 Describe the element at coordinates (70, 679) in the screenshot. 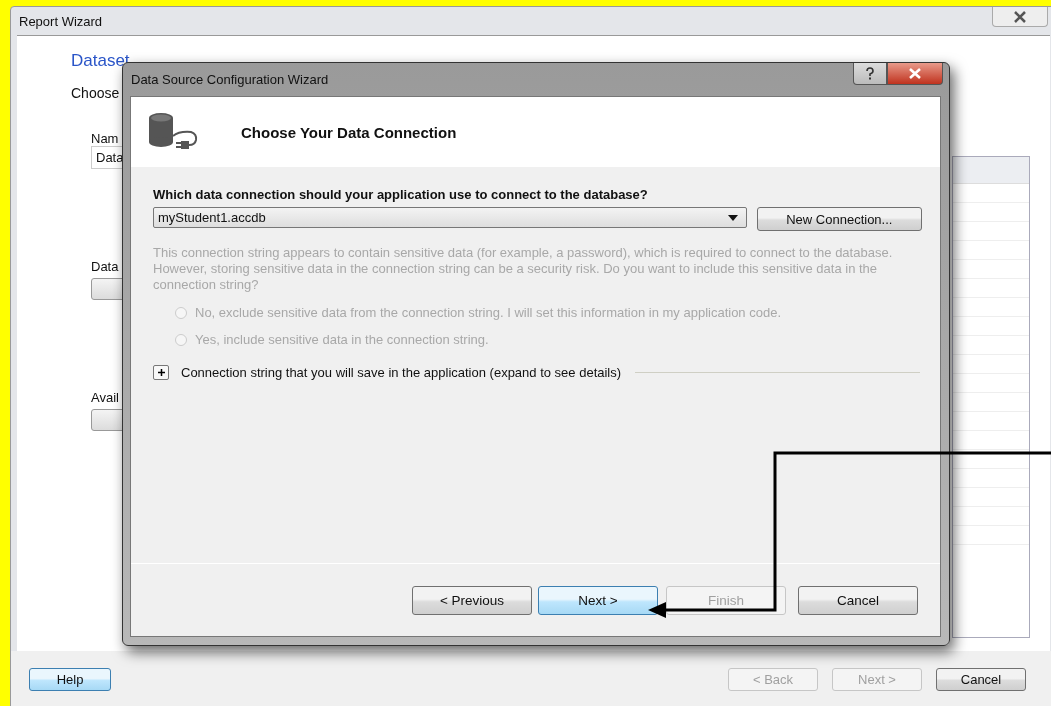

I see `footer-button: Help` at that location.